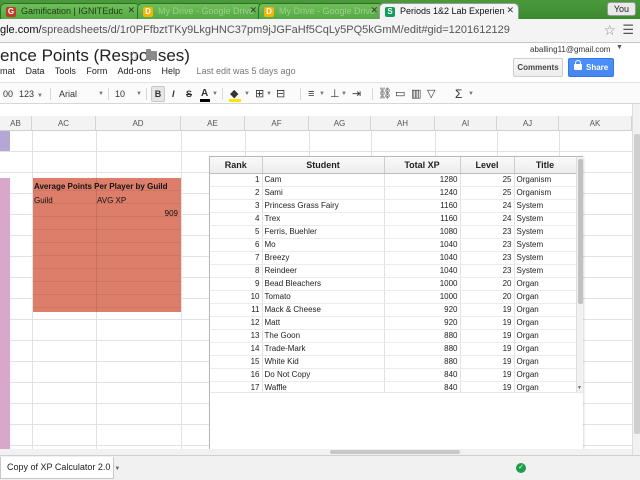  I want to click on leaderboard-row: 17 Waffle 840 19 Organ, so click(393, 386).